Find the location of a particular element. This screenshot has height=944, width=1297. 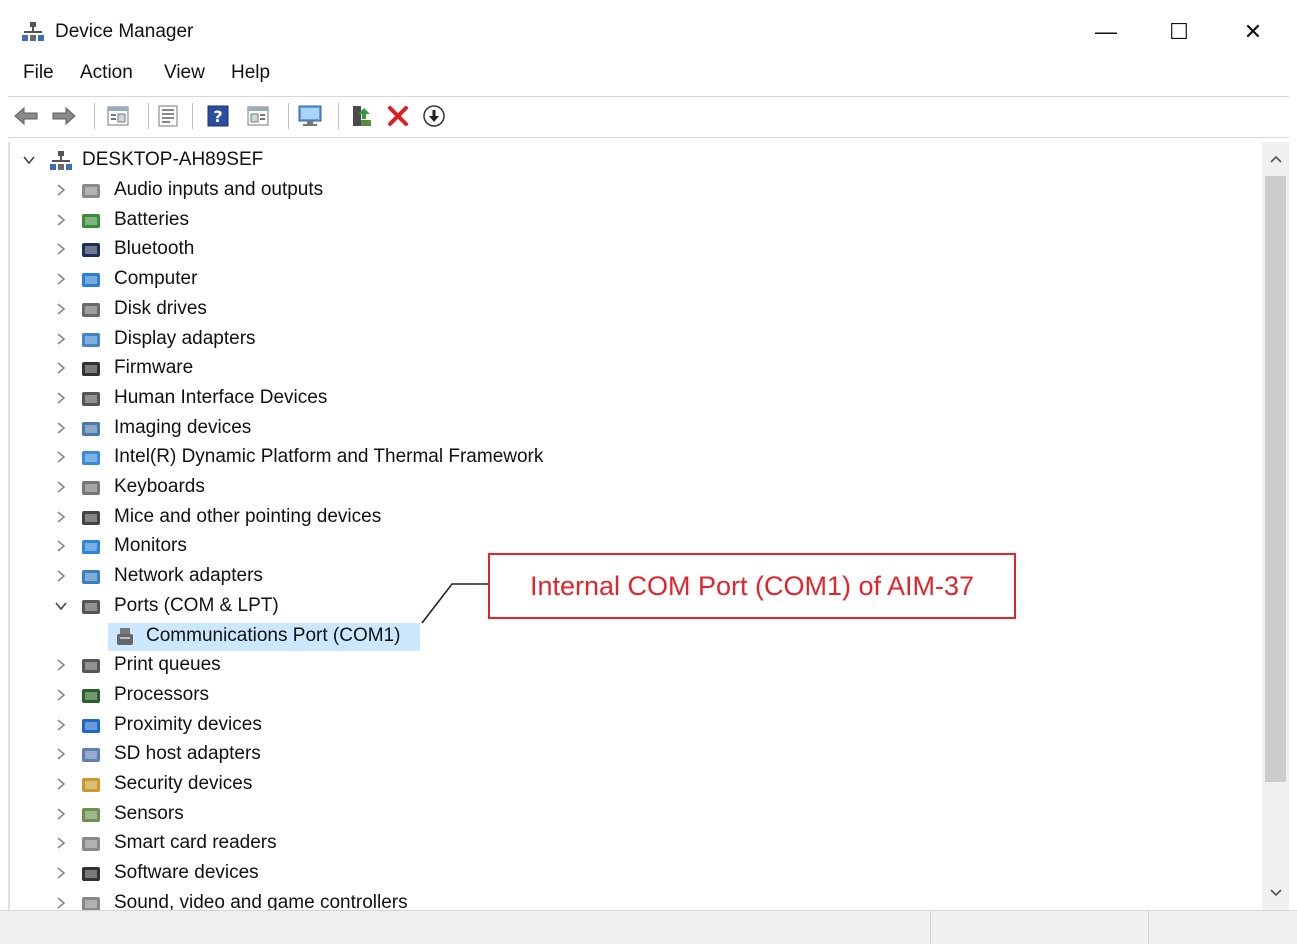

forward-button is located at coordinates (64, 116).